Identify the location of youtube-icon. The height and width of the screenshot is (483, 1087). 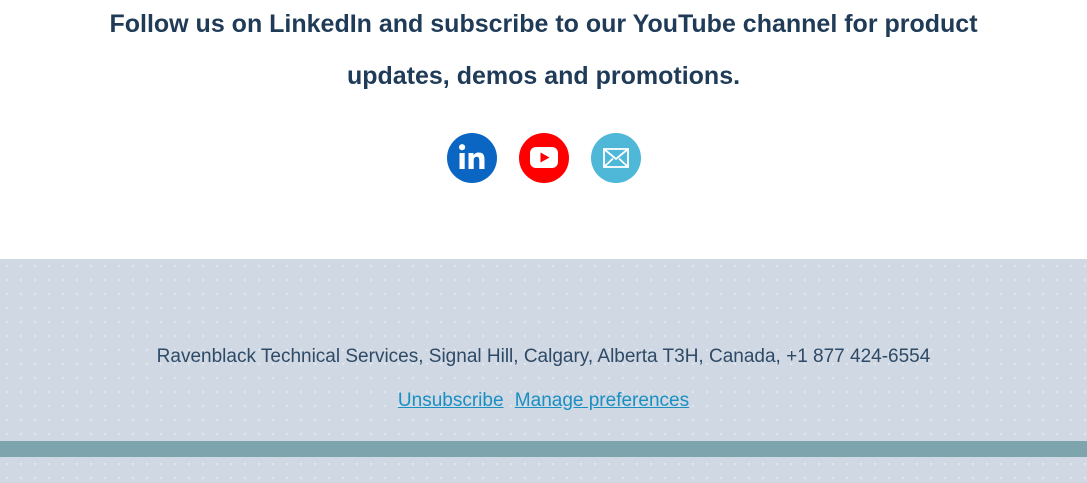
(543, 158).